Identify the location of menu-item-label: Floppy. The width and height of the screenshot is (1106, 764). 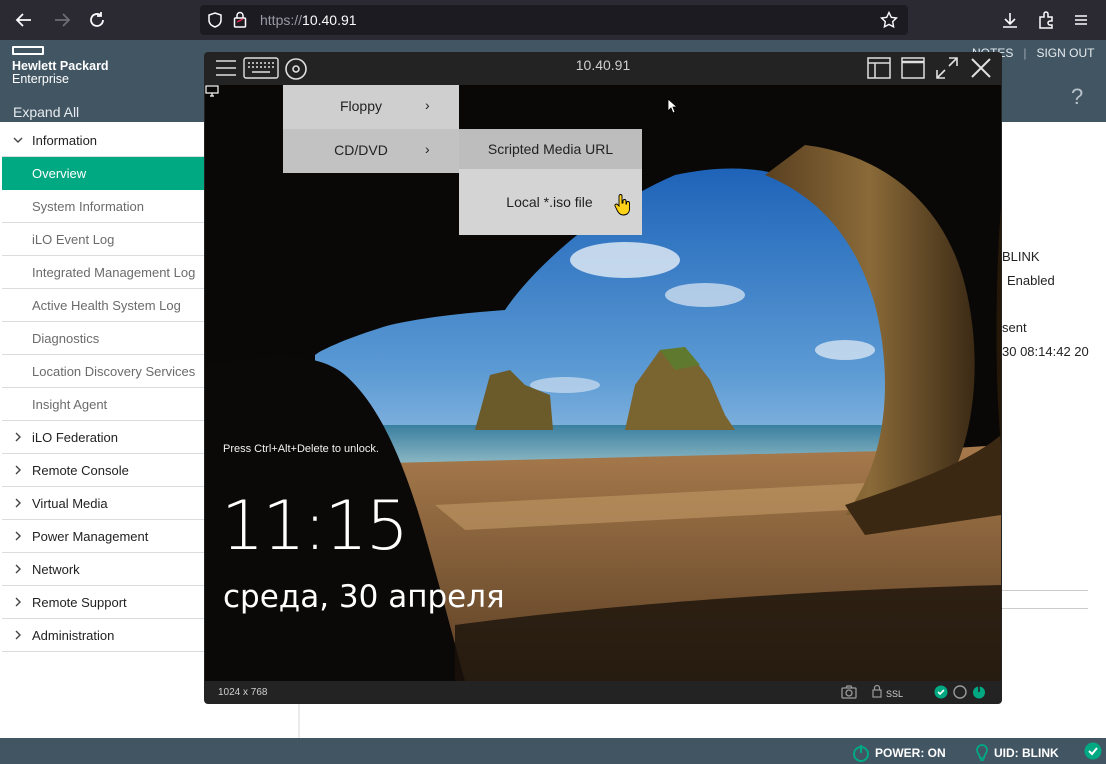
(361, 106).